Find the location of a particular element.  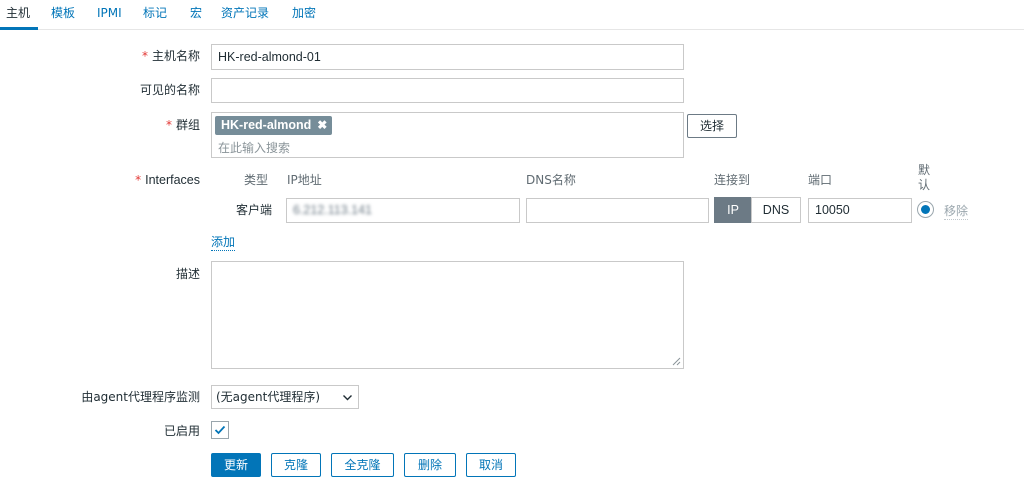

enabled-label: 已启用 is located at coordinates (181, 431).